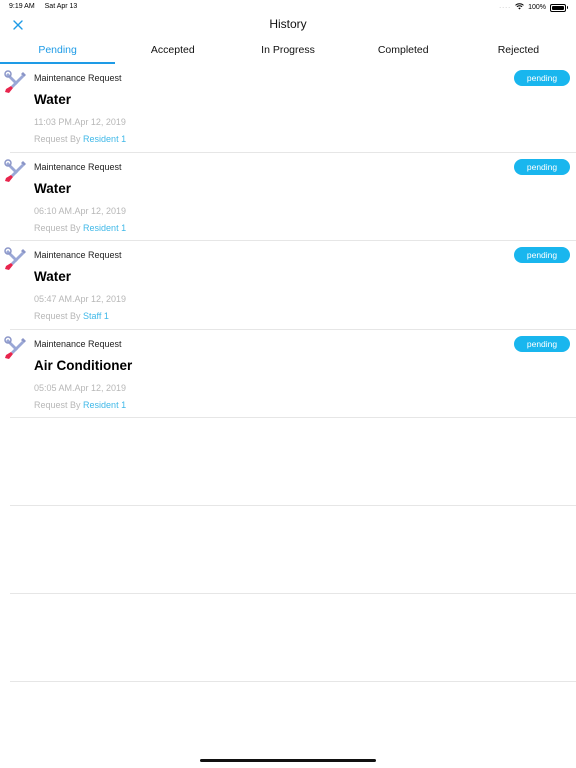  Describe the element at coordinates (61, 6) in the screenshot. I see `status-date: Sat Apr 13` at that location.